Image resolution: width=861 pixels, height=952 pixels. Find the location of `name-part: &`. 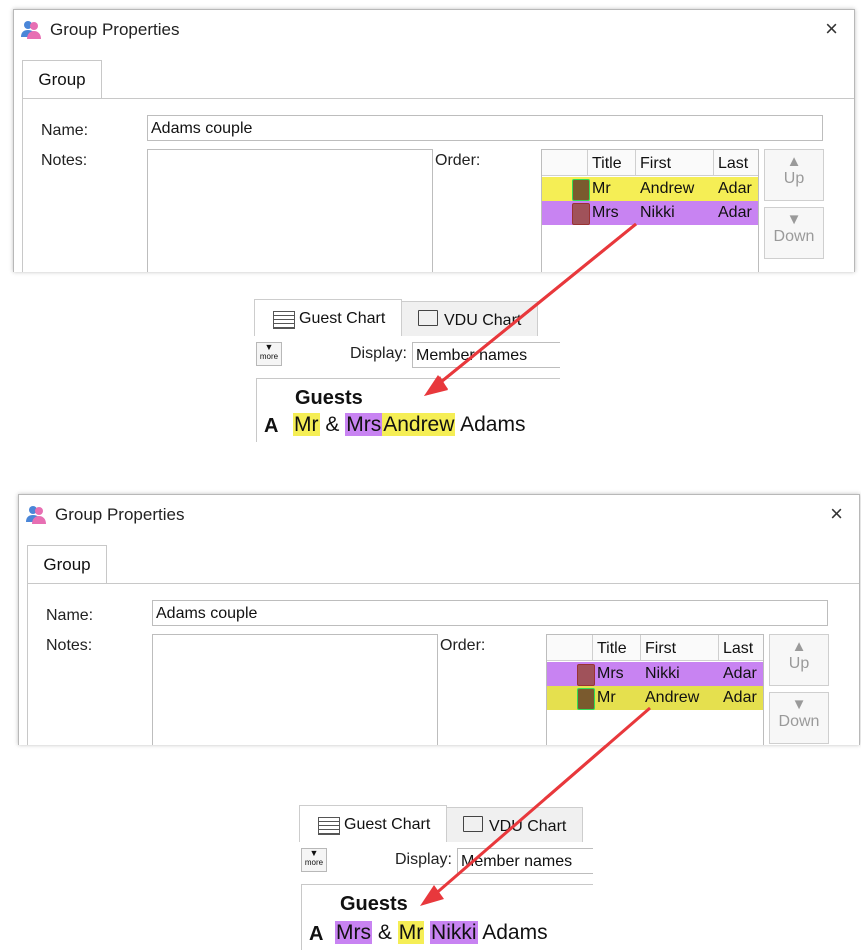

name-part: & is located at coordinates (384, 932).